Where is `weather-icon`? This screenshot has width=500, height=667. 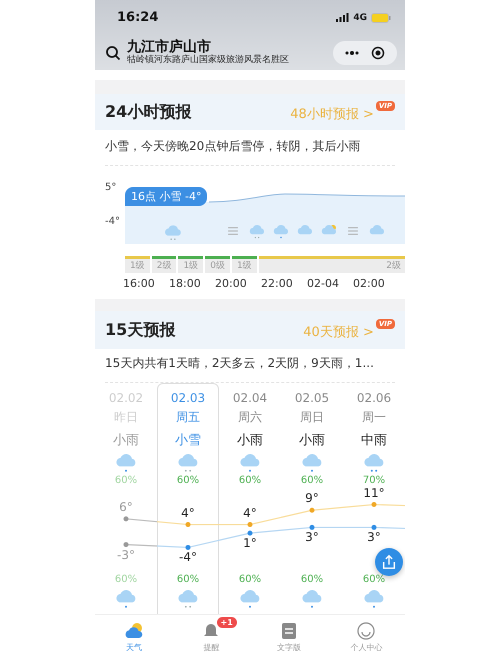 weather-icon is located at coordinates (134, 631).